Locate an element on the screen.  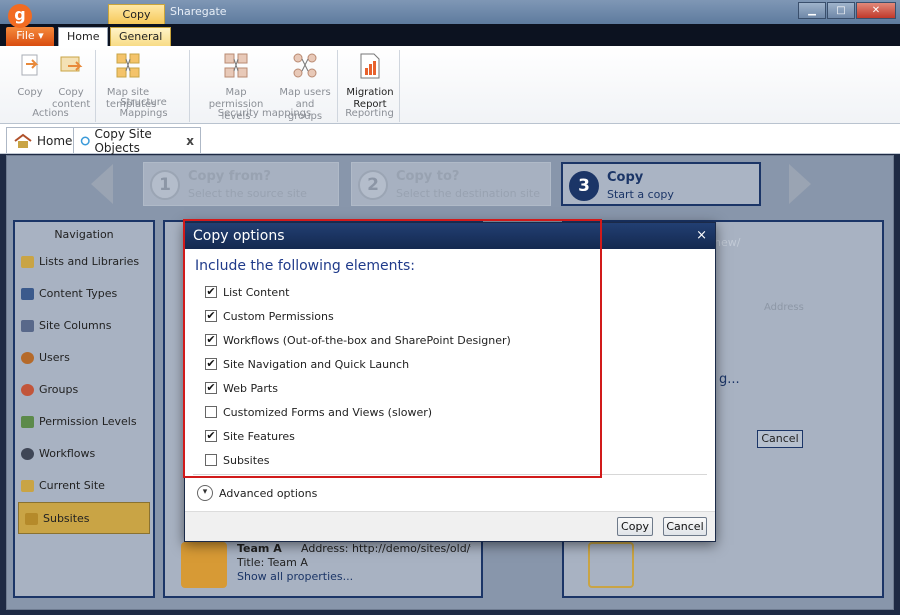
destination-url: new/ is located at coordinates (727, 242).